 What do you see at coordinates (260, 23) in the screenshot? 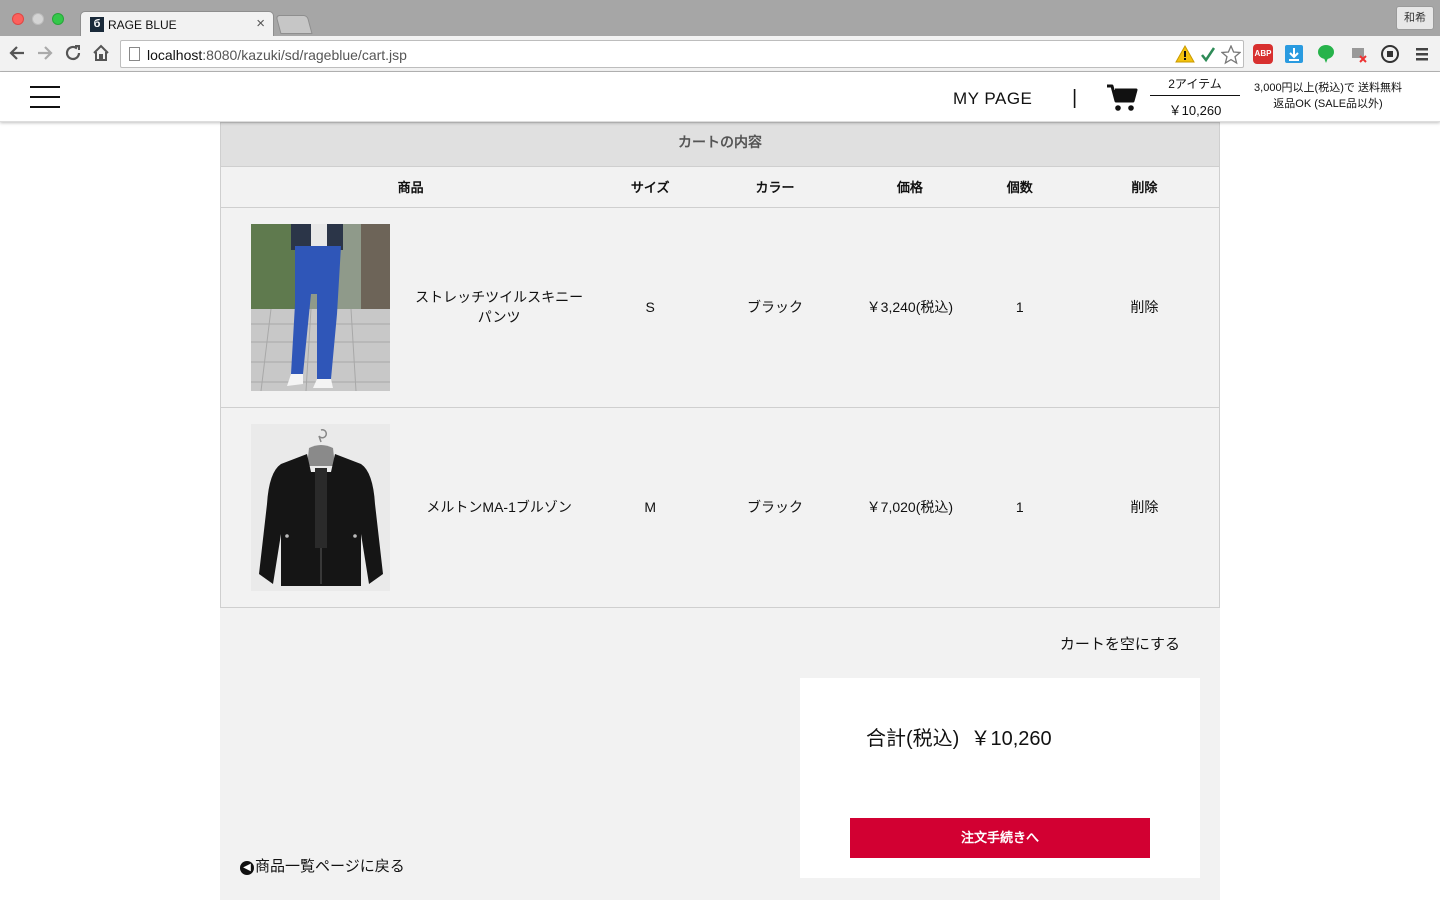
I see `tab-close-icon: ×` at bounding box center [260, 23].